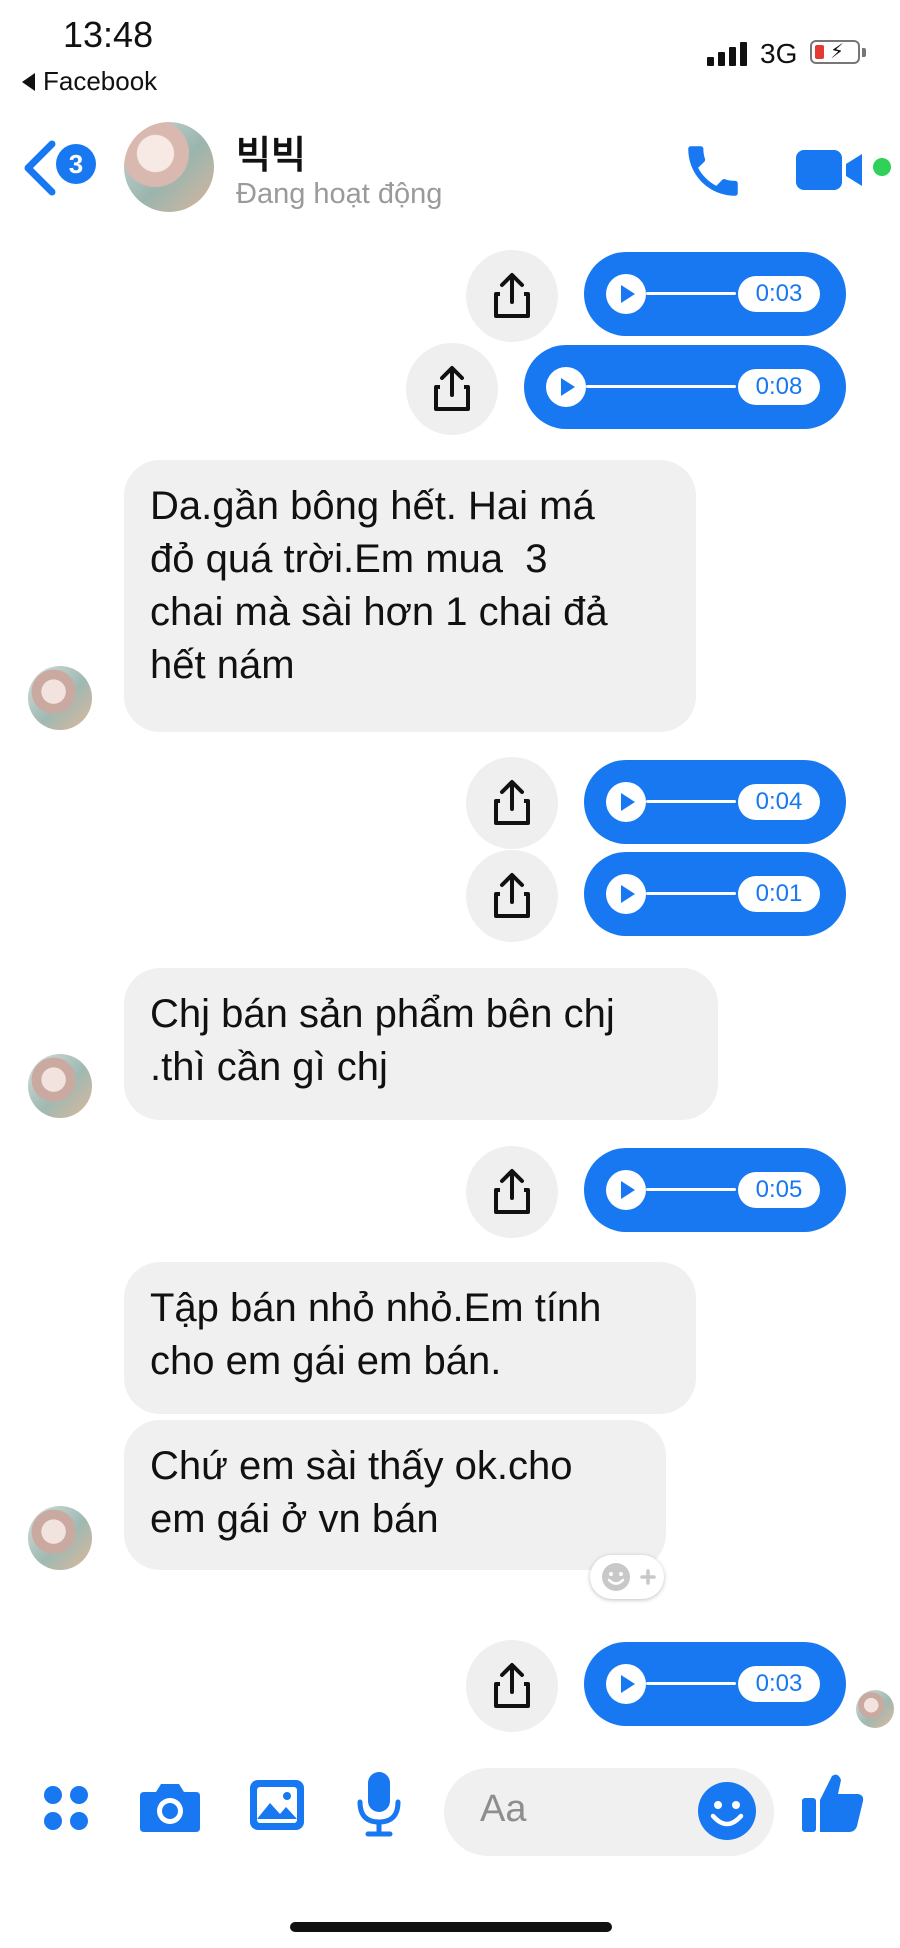  What do you see at coordinates (875, 1709) in the screenshot?
I see `seen-receipt-avatar` at bounding box center [875, 1709].